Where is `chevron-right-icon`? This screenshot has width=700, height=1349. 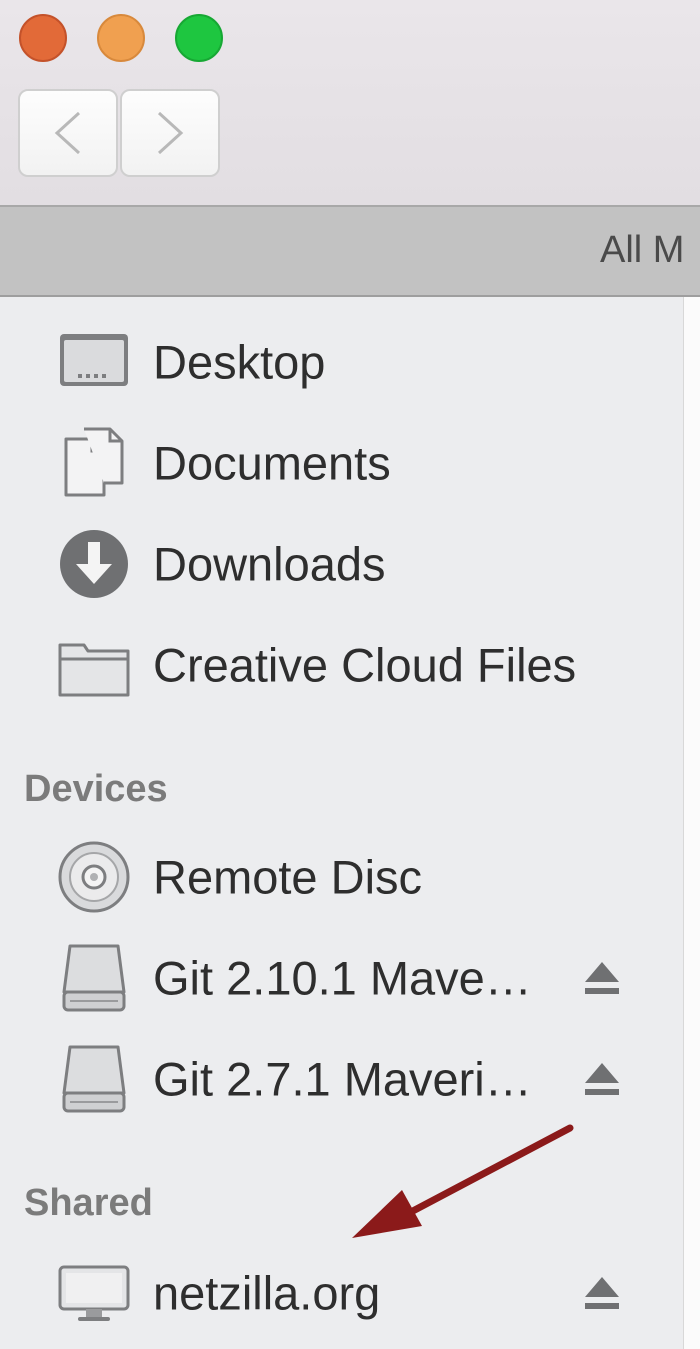
chevron-right-icon is located at coordinates (170, 133).